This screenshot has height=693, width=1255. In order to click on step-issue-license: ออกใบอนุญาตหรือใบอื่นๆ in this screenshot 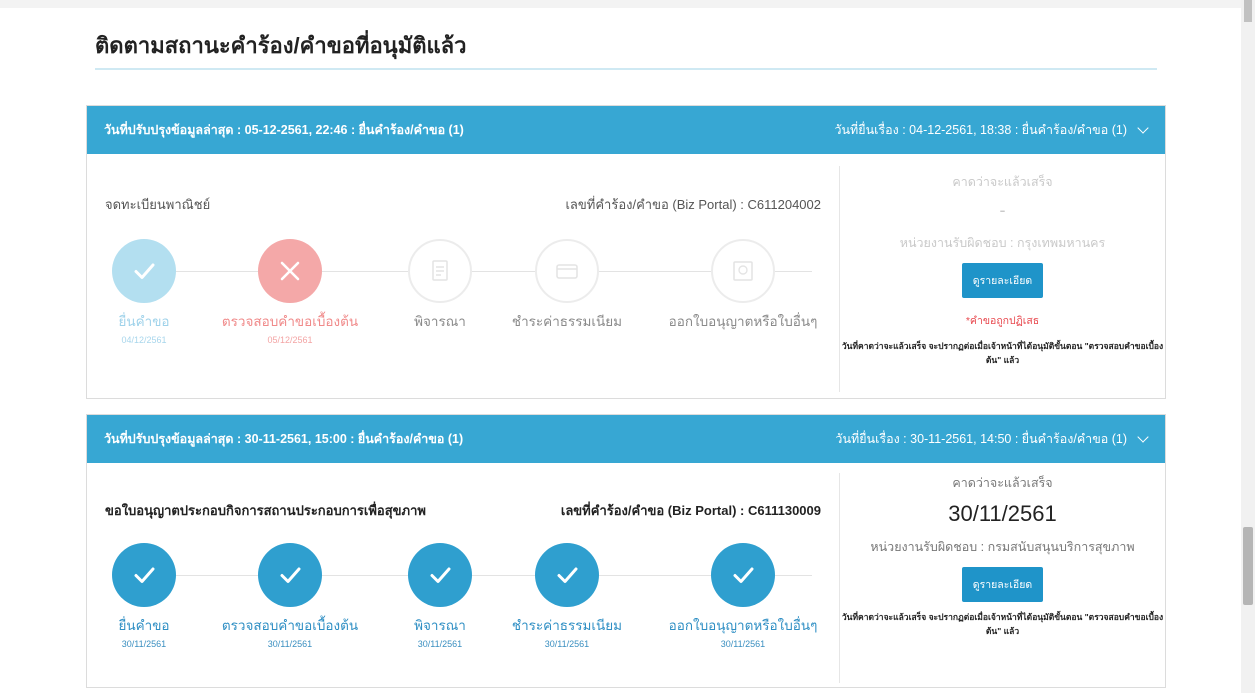, I will do `click(743, 287)`.